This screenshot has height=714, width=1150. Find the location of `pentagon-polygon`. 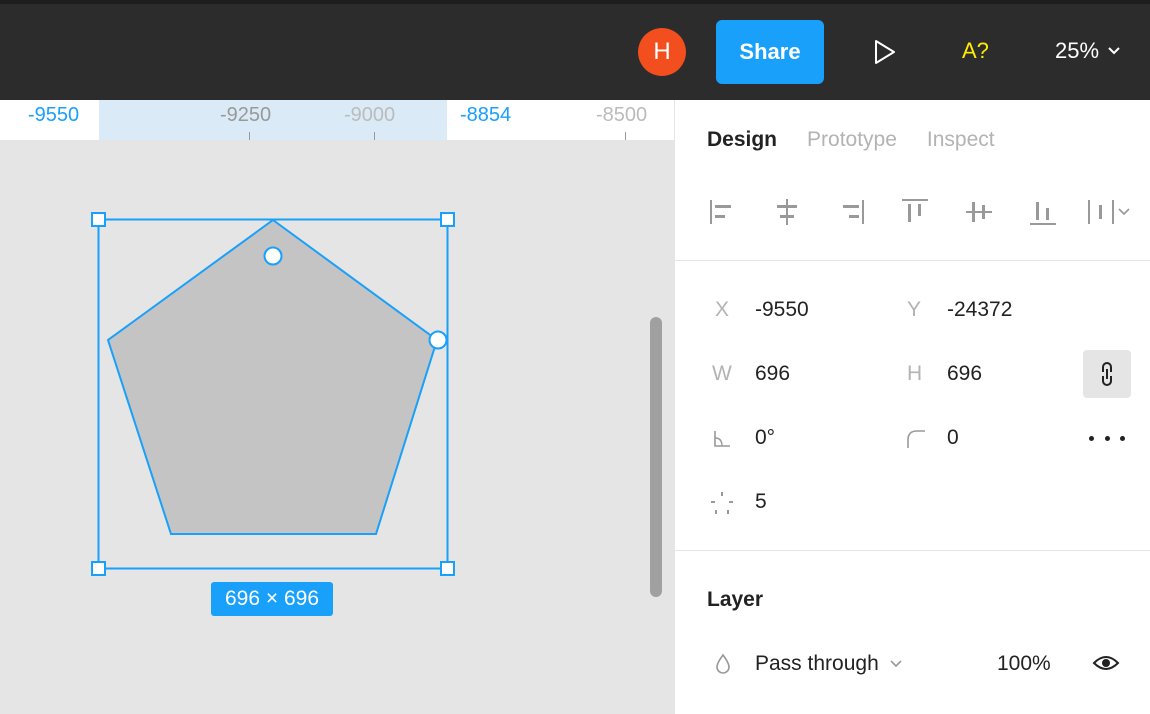

pentagon-polygon is located at coordinates (272, 376).